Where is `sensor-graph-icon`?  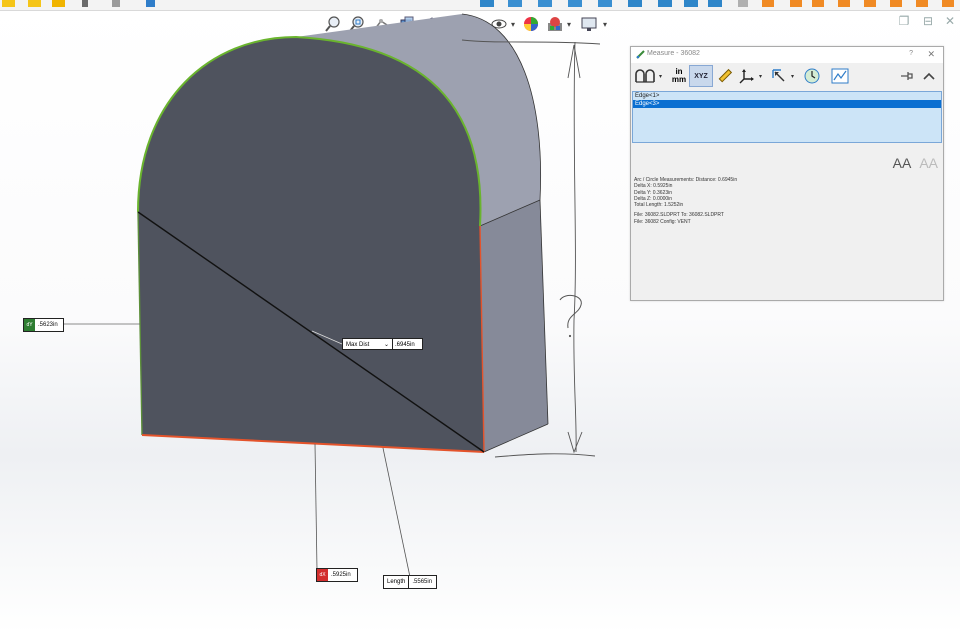
sensor-graph-icon is located at coordinates (840, 76).